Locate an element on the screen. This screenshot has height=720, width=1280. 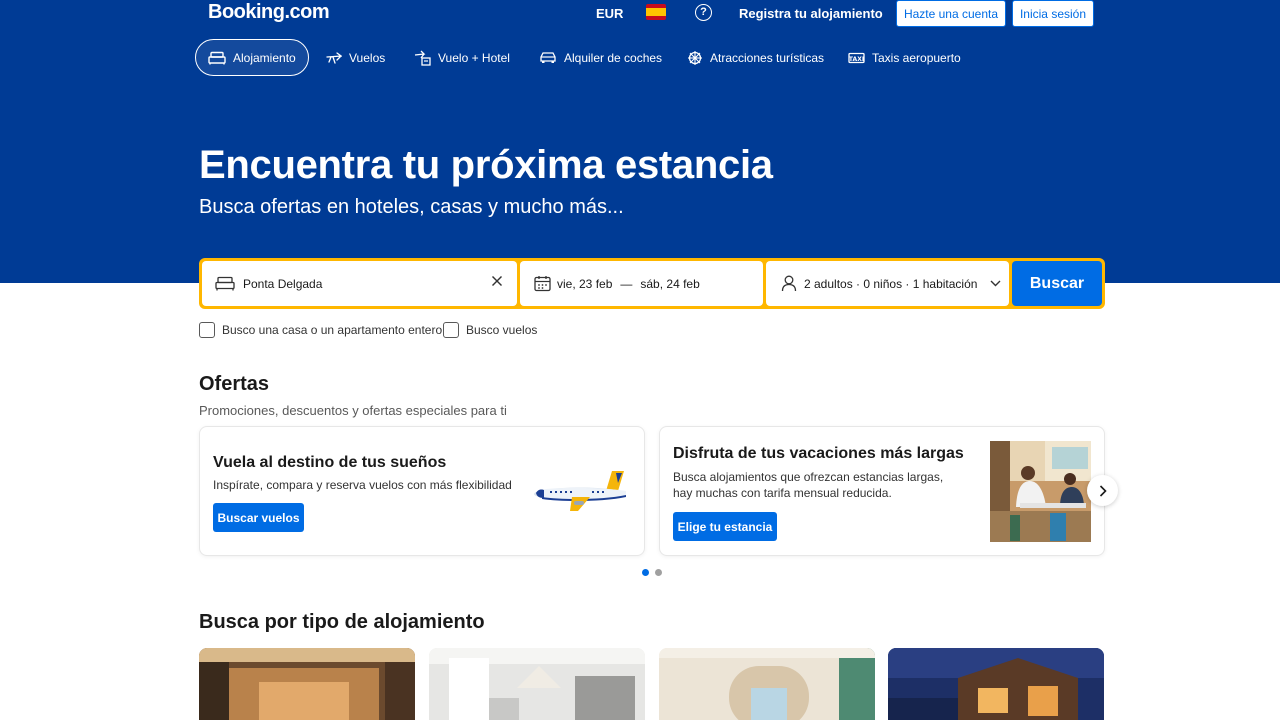
date-range-field: vie, 23 feb — sáb, 24 feb is located at coordinates (641, 283).